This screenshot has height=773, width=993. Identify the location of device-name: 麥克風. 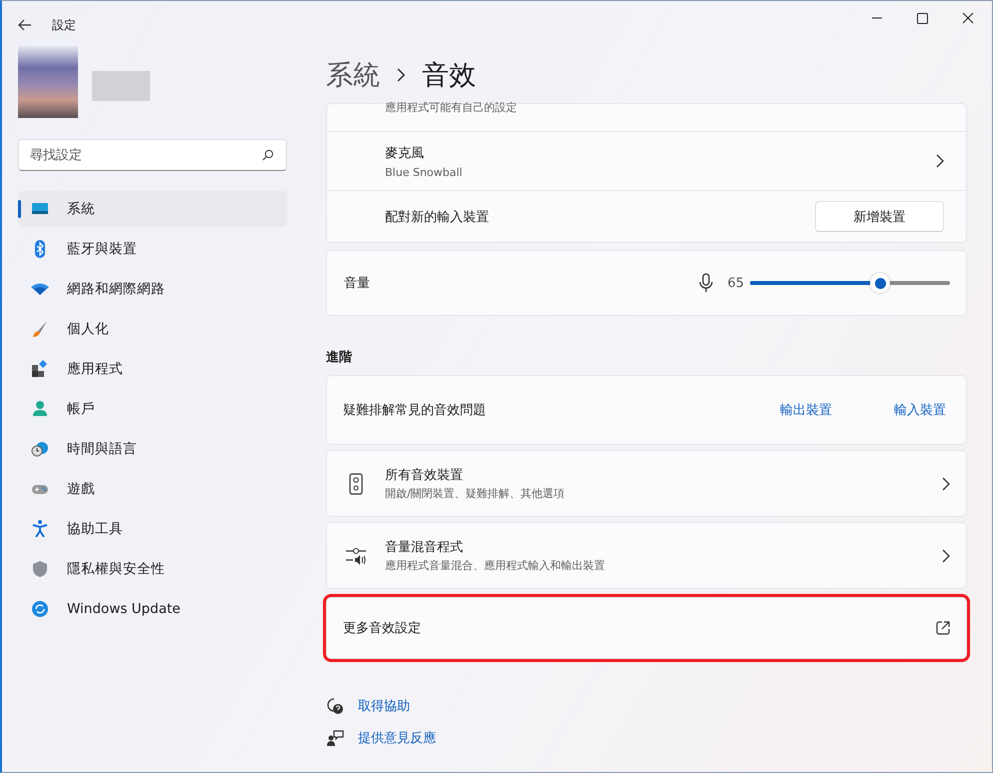
(405, 153).